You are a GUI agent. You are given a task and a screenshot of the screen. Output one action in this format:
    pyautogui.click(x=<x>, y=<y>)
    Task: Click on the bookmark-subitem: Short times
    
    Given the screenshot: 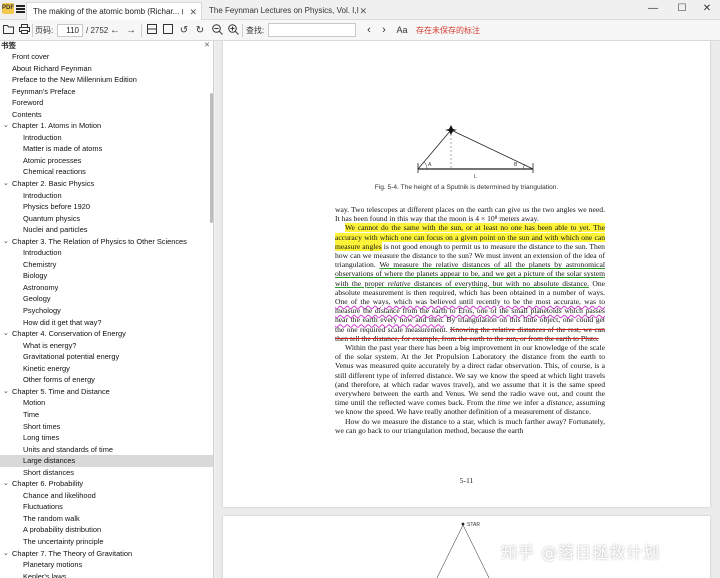 What is the action you would take?
    pyautogui.click(x=106, y=427)
    